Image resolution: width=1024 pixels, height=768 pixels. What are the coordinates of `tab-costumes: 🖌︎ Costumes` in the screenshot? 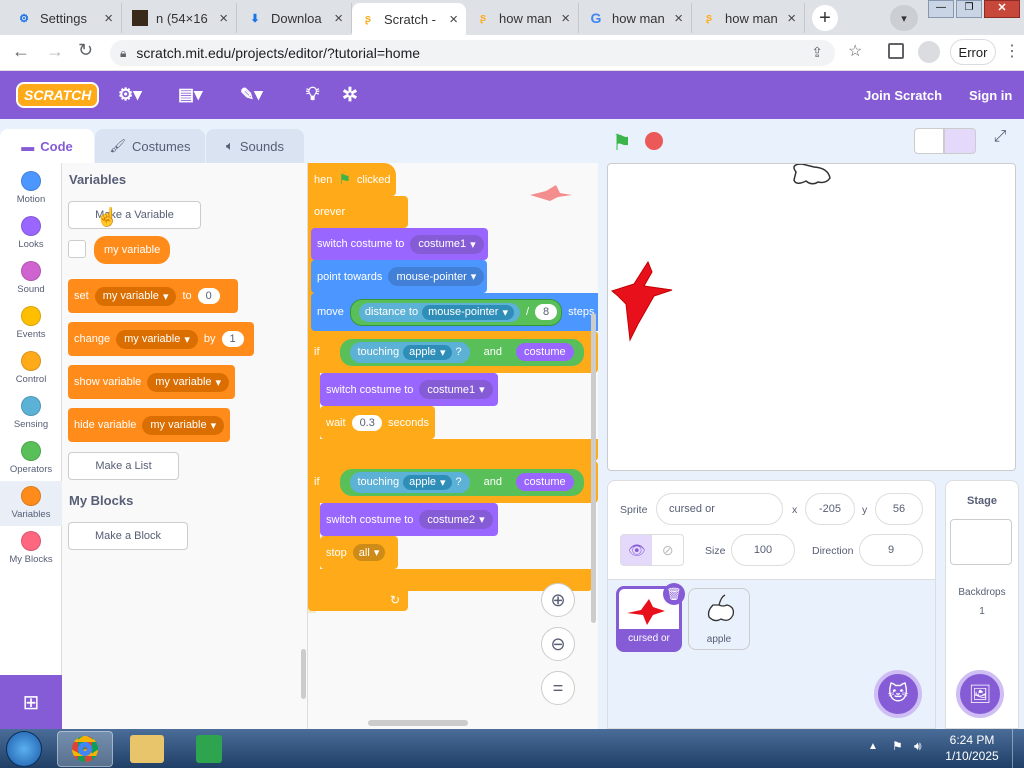 It's located at (150, 146).